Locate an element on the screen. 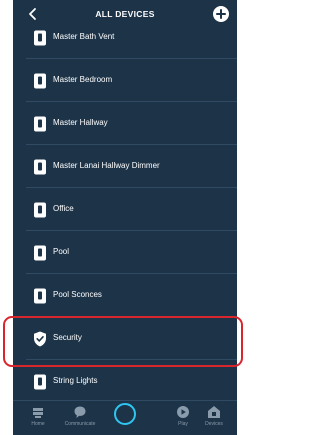 The image size is (320, 435). chat-bubble-icon is located at coordinates (80, 412).